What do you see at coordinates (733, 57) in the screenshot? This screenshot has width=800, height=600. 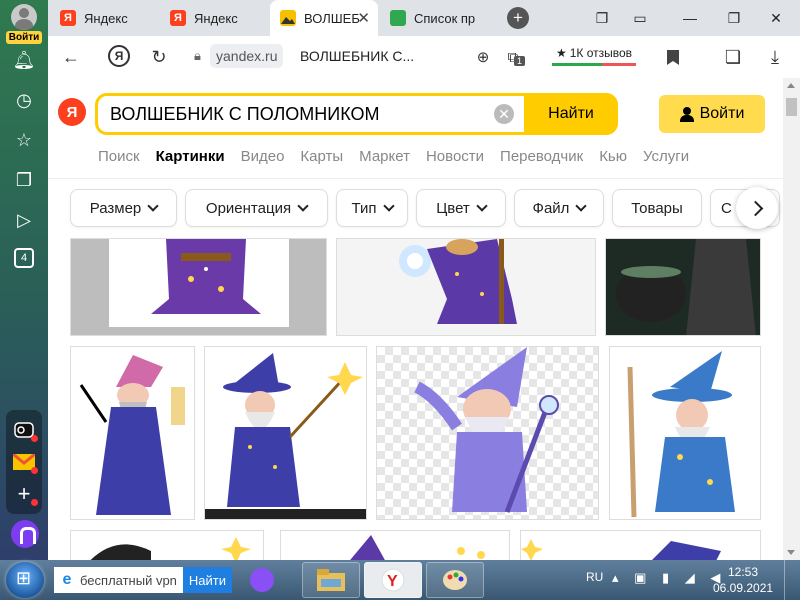 I see `collections-icon: ❏` at bounding box center [733, 57].